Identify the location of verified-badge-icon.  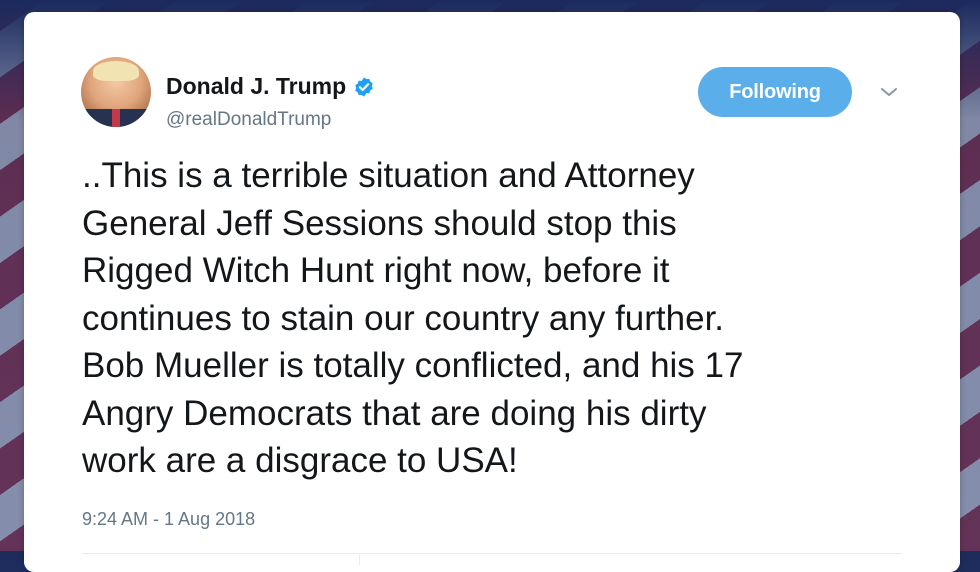
(364, 87).